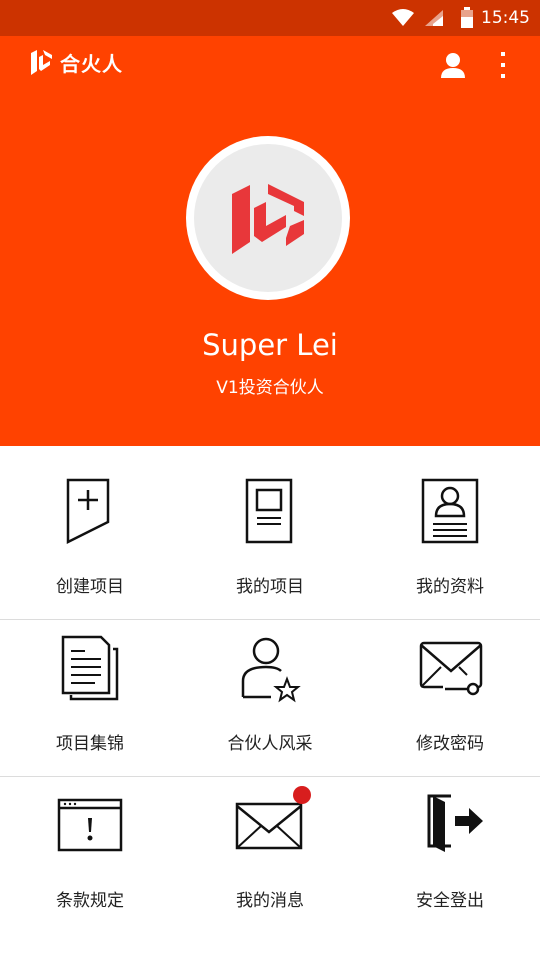  What do you see at coordinates (450, 744) in the screenshot?
I see `menu-label: 修改密码` at bounding box center [450, 744].